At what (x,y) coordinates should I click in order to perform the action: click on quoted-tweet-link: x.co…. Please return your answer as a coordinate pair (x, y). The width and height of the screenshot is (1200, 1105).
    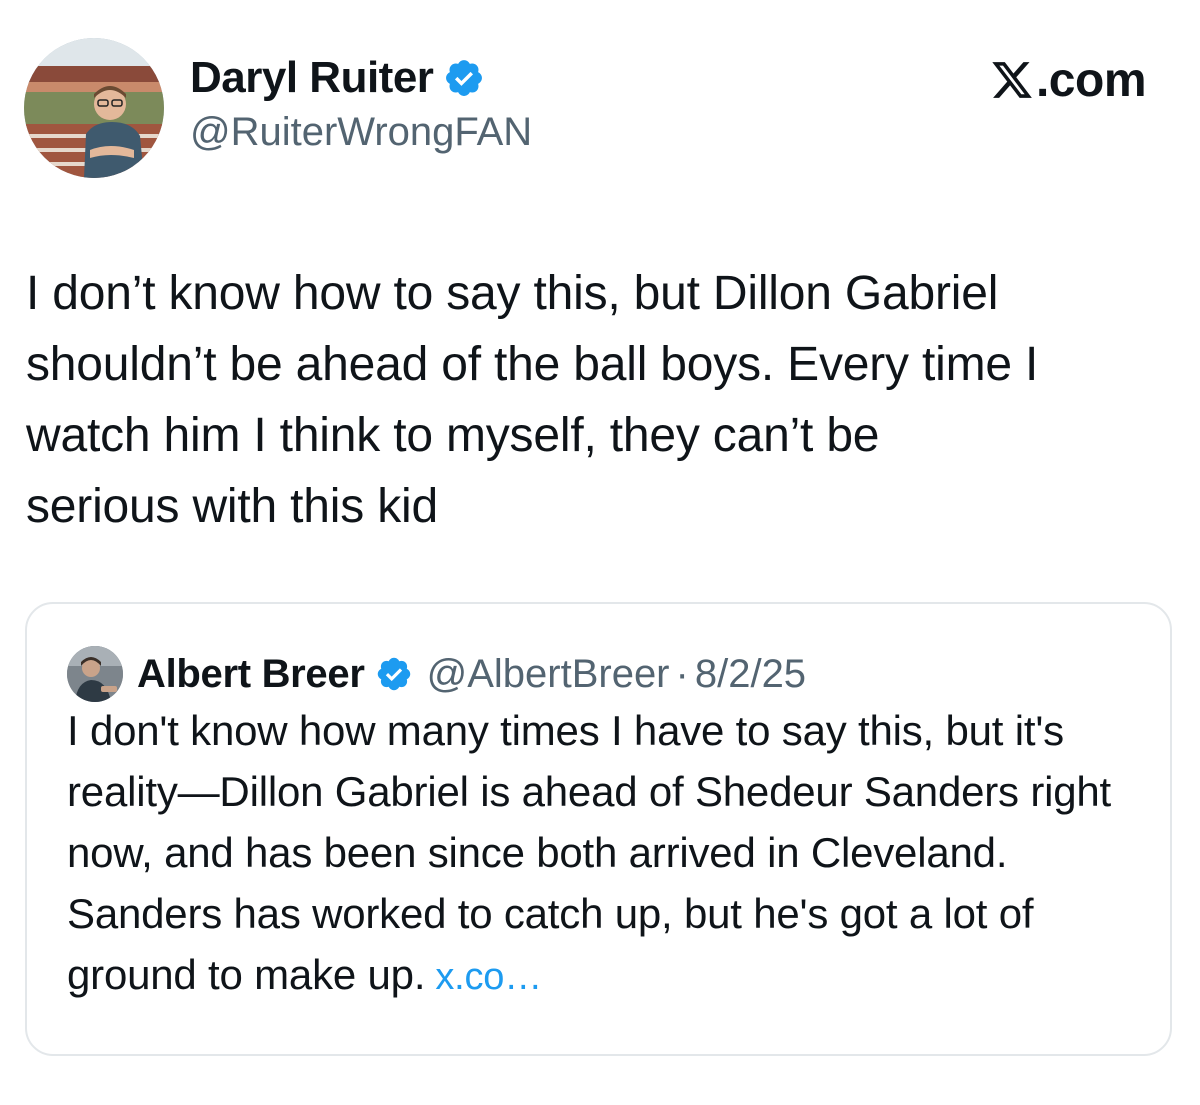
    Looking at the image, I should click on (488, 977).